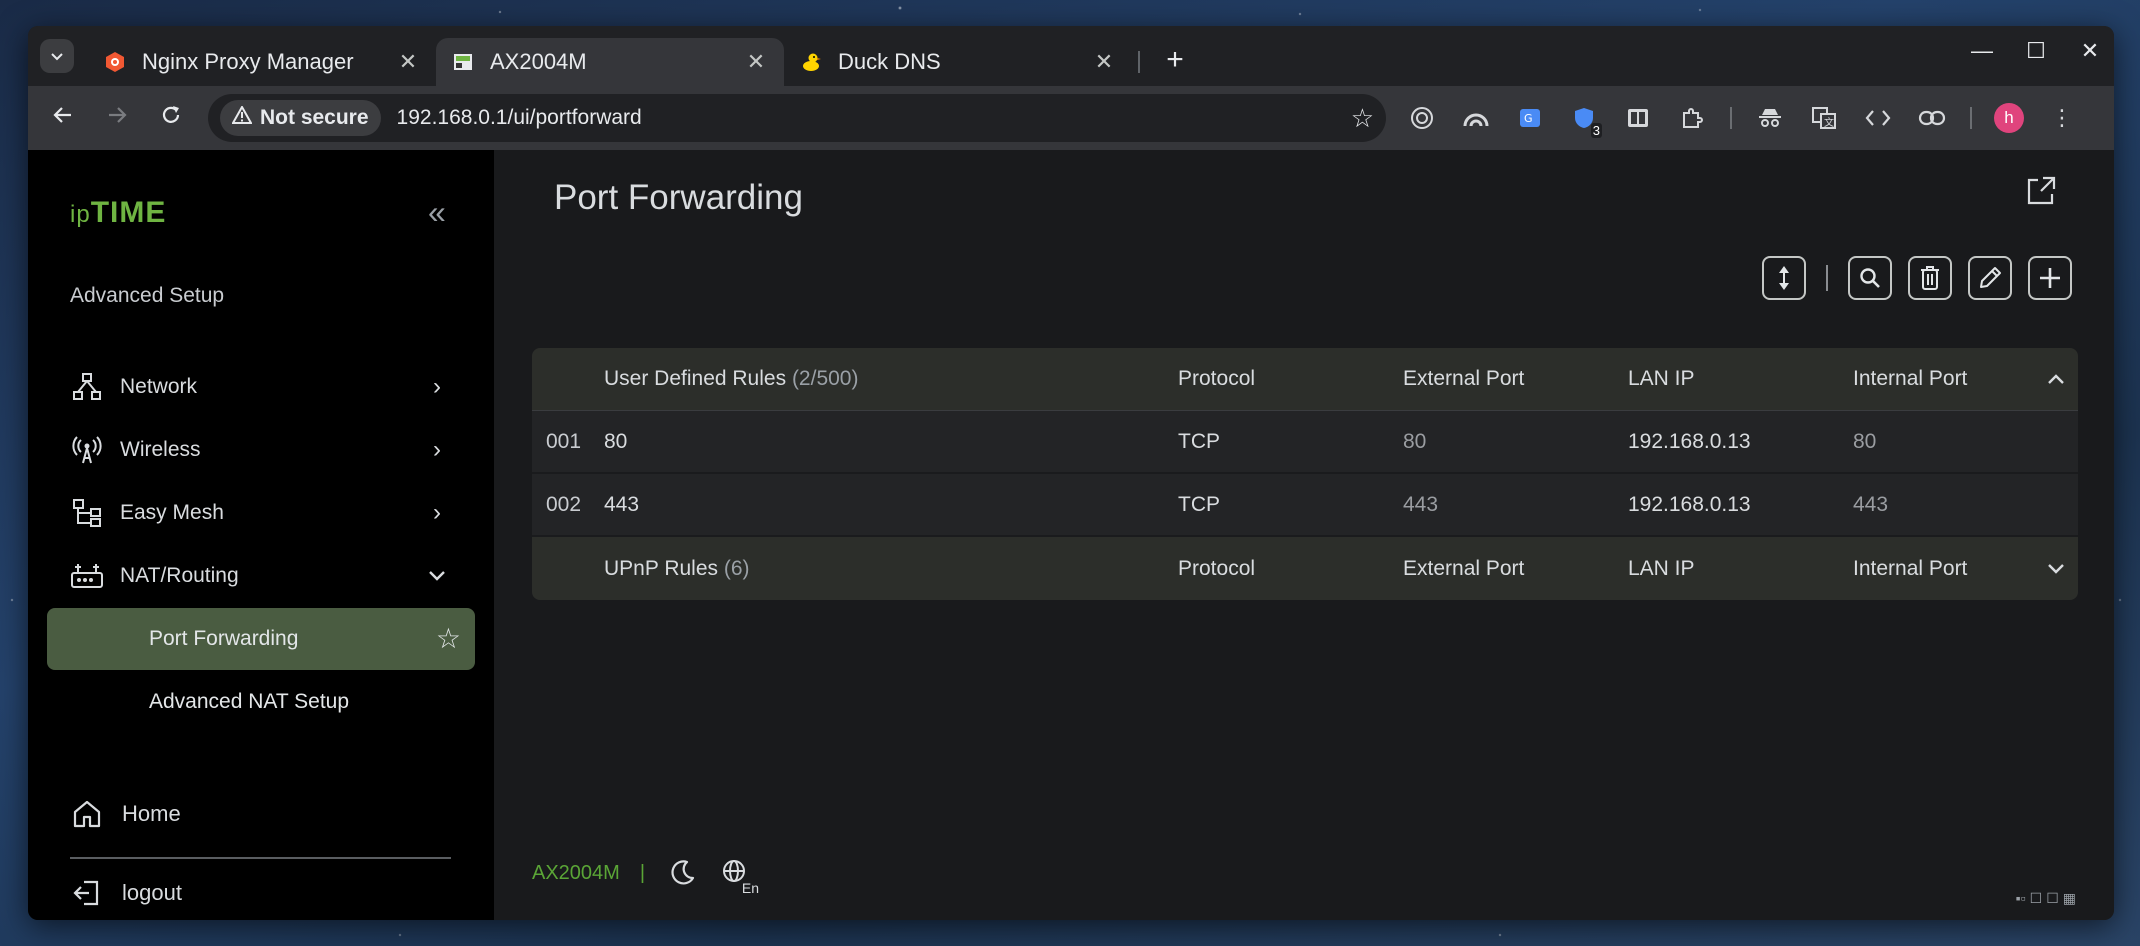 The height and width of the screenshot is (946, 2140). Describe the element at coordinates (1596, 130) in the screenshot. I see `extension-badge: 3` at that location.